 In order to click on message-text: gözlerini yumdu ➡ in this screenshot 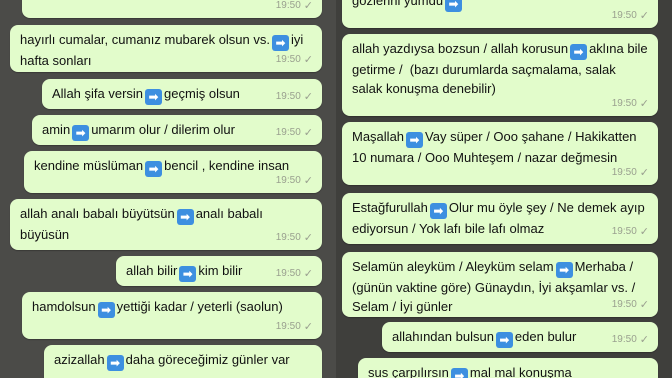, I will do `click(500, 6)`.